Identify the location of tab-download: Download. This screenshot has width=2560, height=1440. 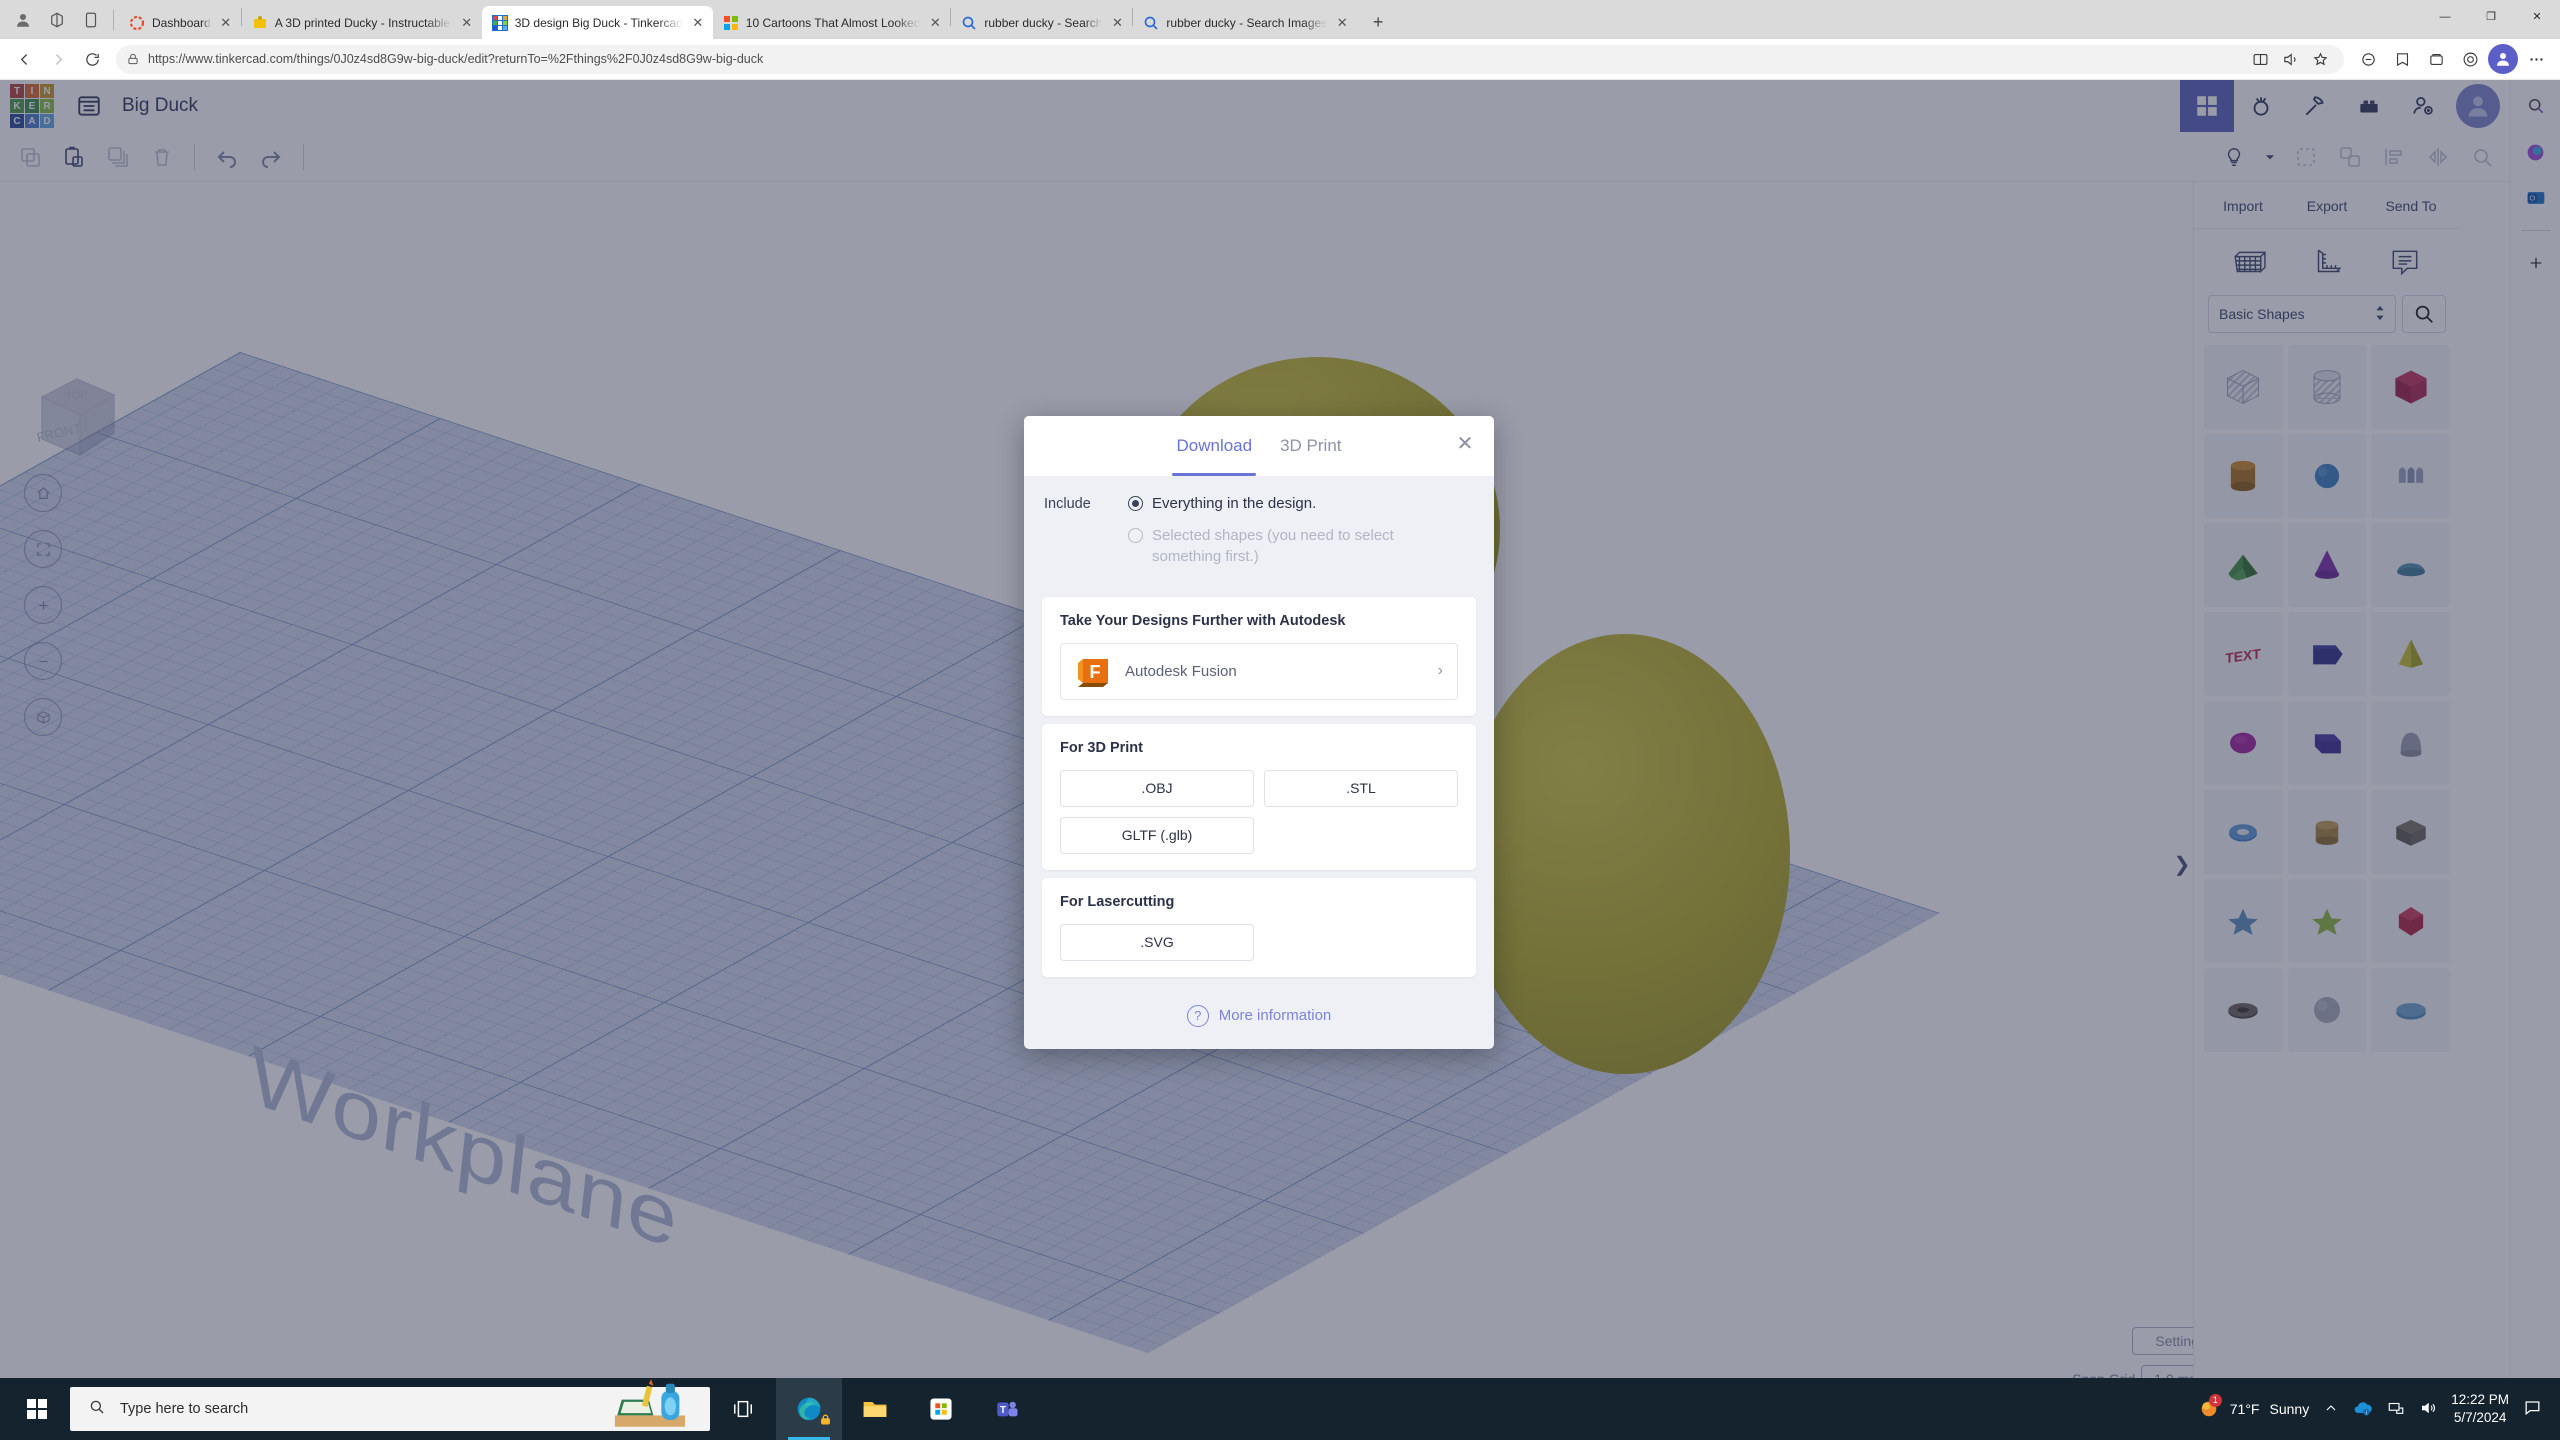
(1214, 446).